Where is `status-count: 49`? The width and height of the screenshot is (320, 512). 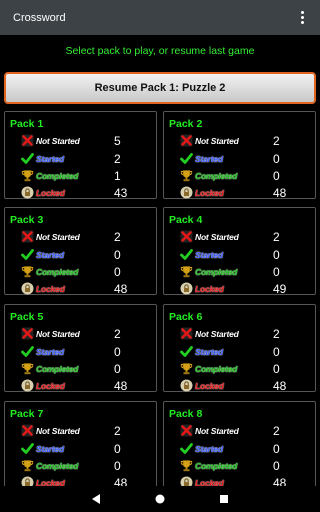
status-count: 49 is located at coordinates (280, 288).